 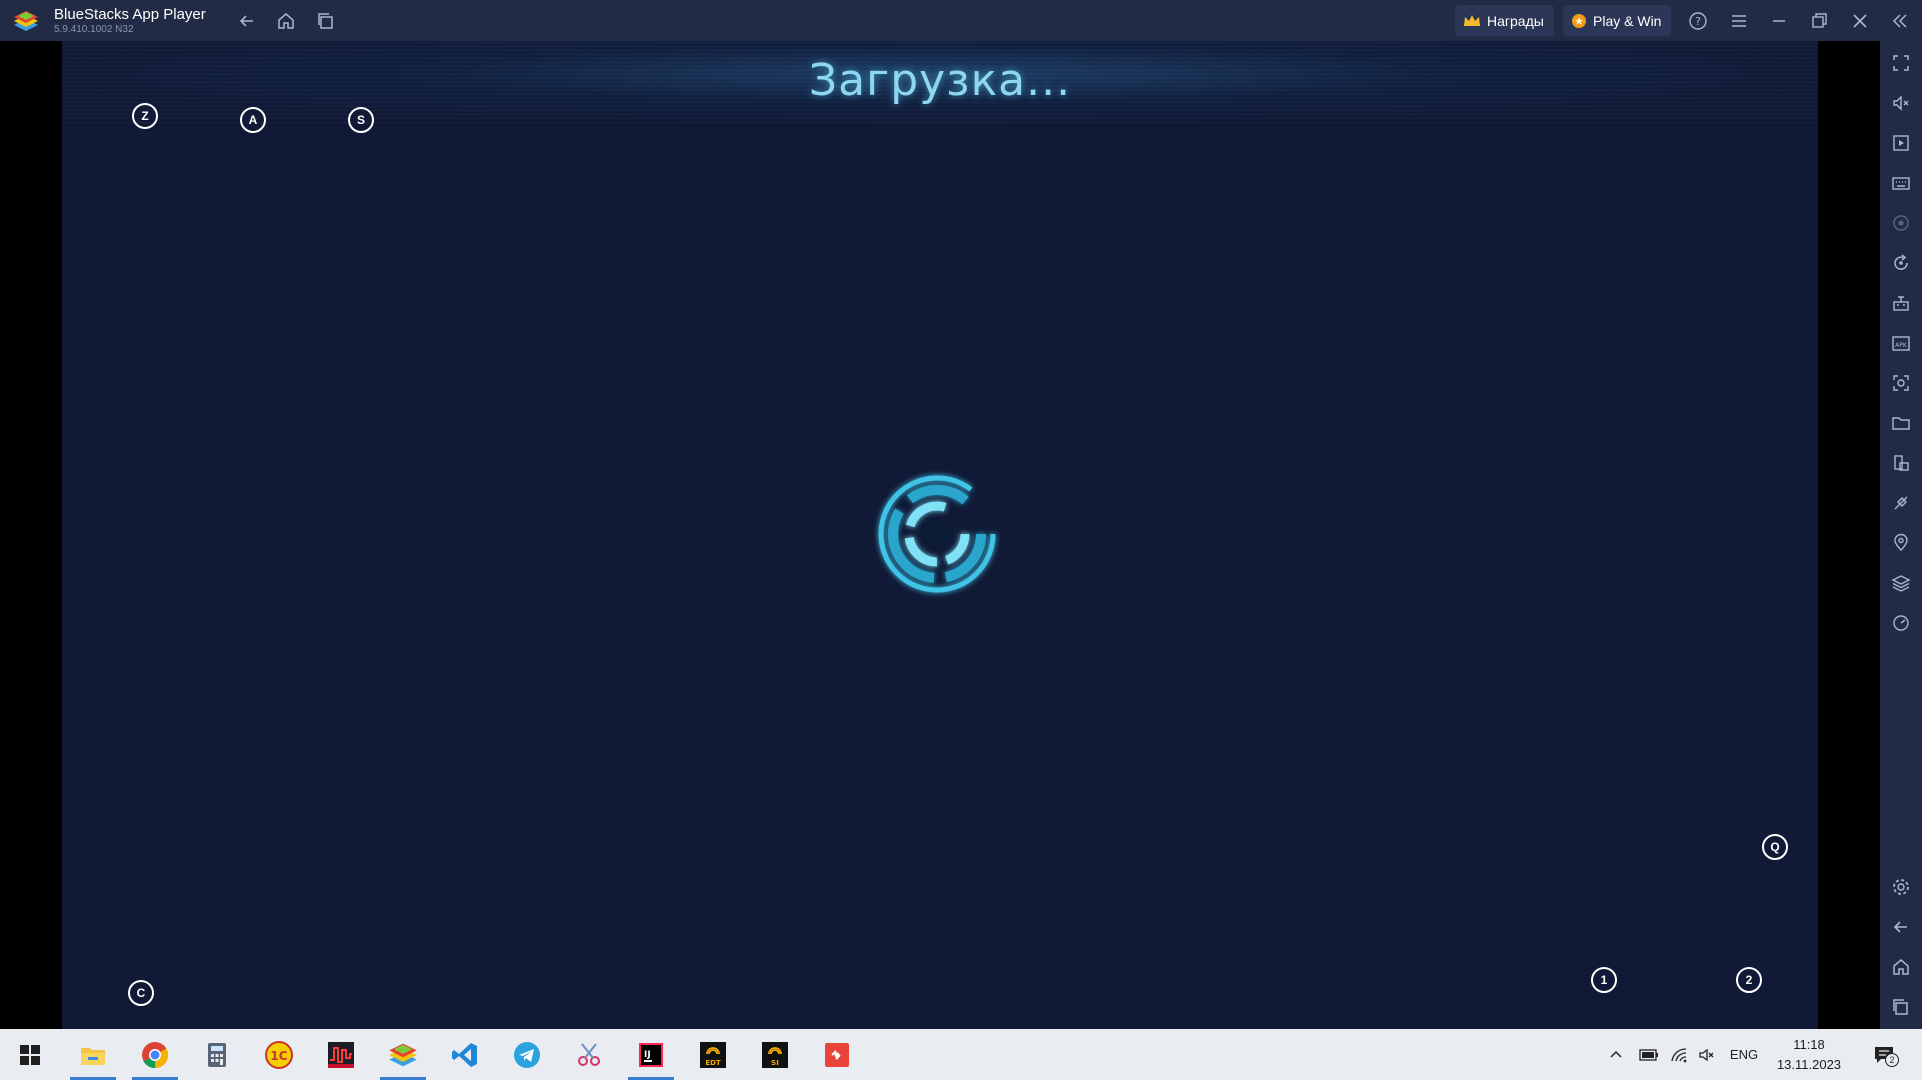 I want to click on media-icon, so click(x=1901, y=143).